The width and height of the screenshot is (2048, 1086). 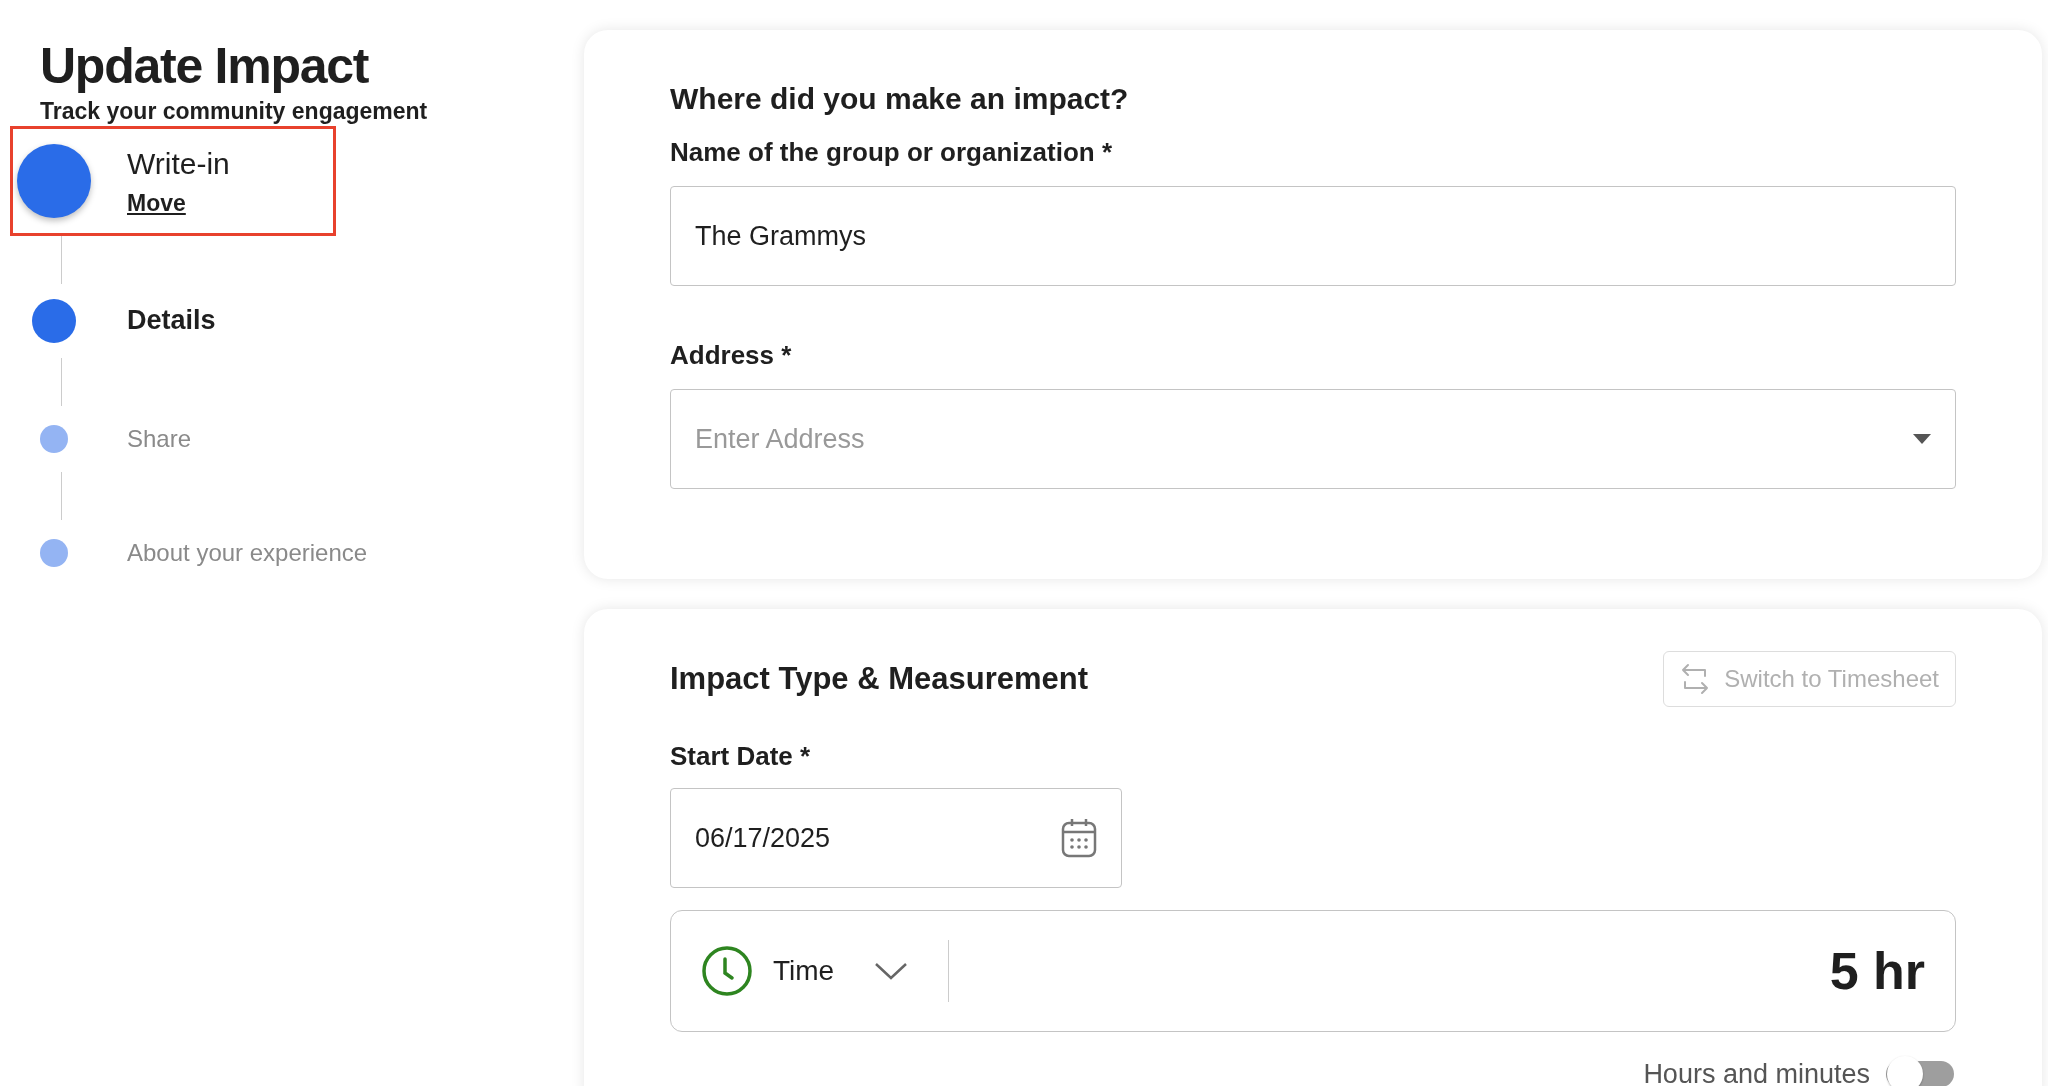 I want to click on hours-minutes-toggle, so click(x=1921, y=1070).